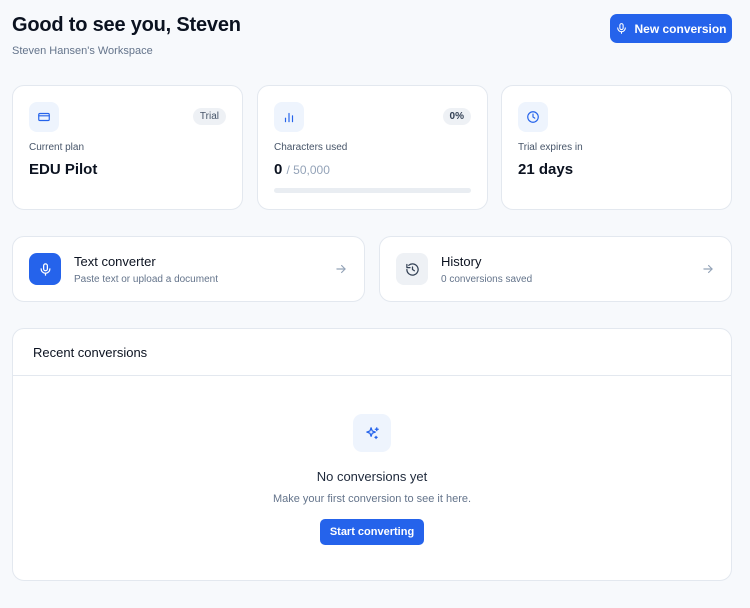 The width and height of the screenshot is (750, 608). I want to click on credit-card-icon, so click(44, 117).